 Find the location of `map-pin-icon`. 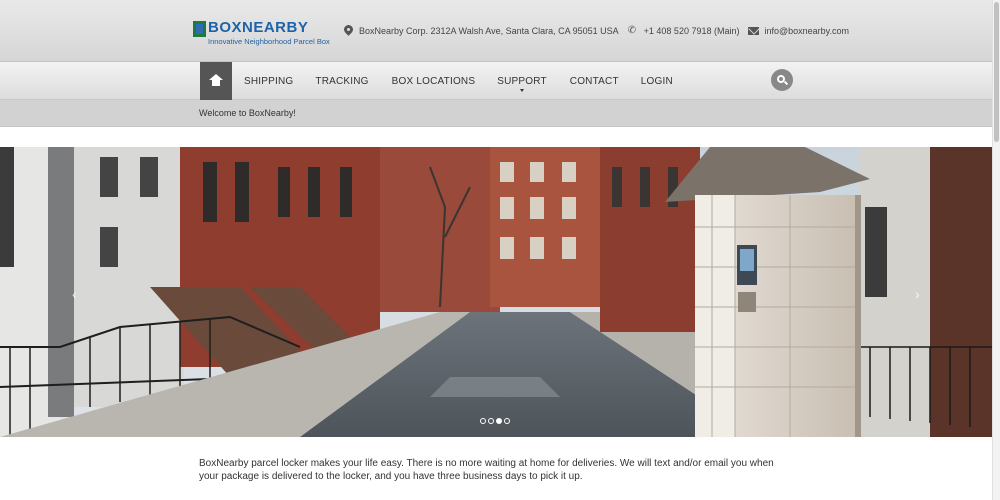

map-pin-icon is located at coordinates (348, 31).